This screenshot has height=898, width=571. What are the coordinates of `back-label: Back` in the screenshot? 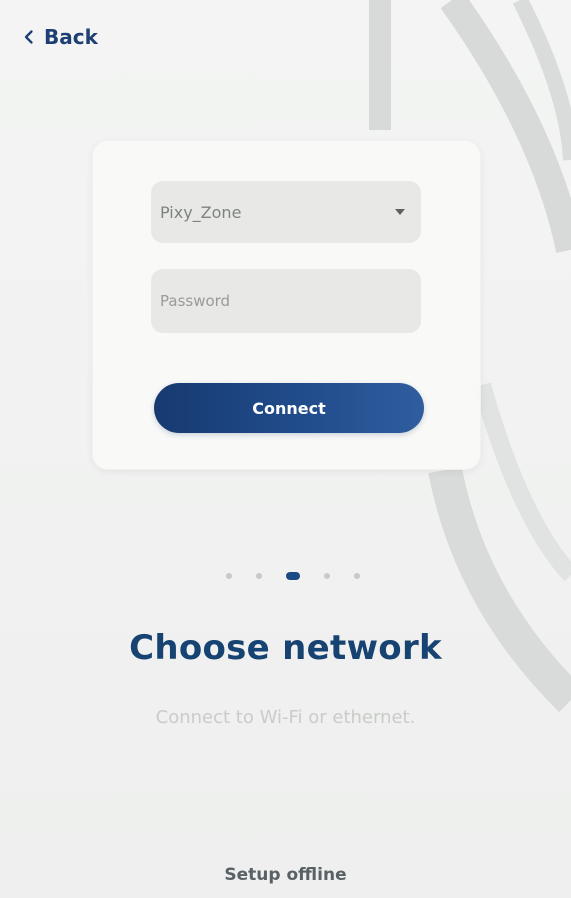 It's located at (71, 37).